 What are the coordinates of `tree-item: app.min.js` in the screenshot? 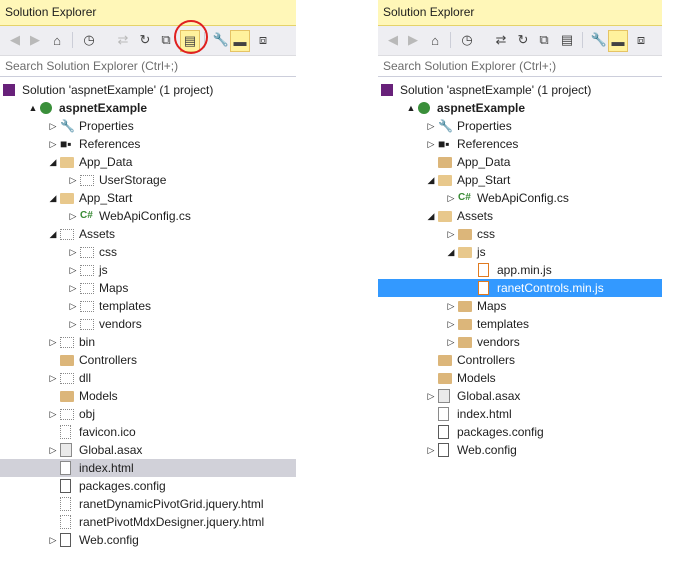 It's located at (520, 270).